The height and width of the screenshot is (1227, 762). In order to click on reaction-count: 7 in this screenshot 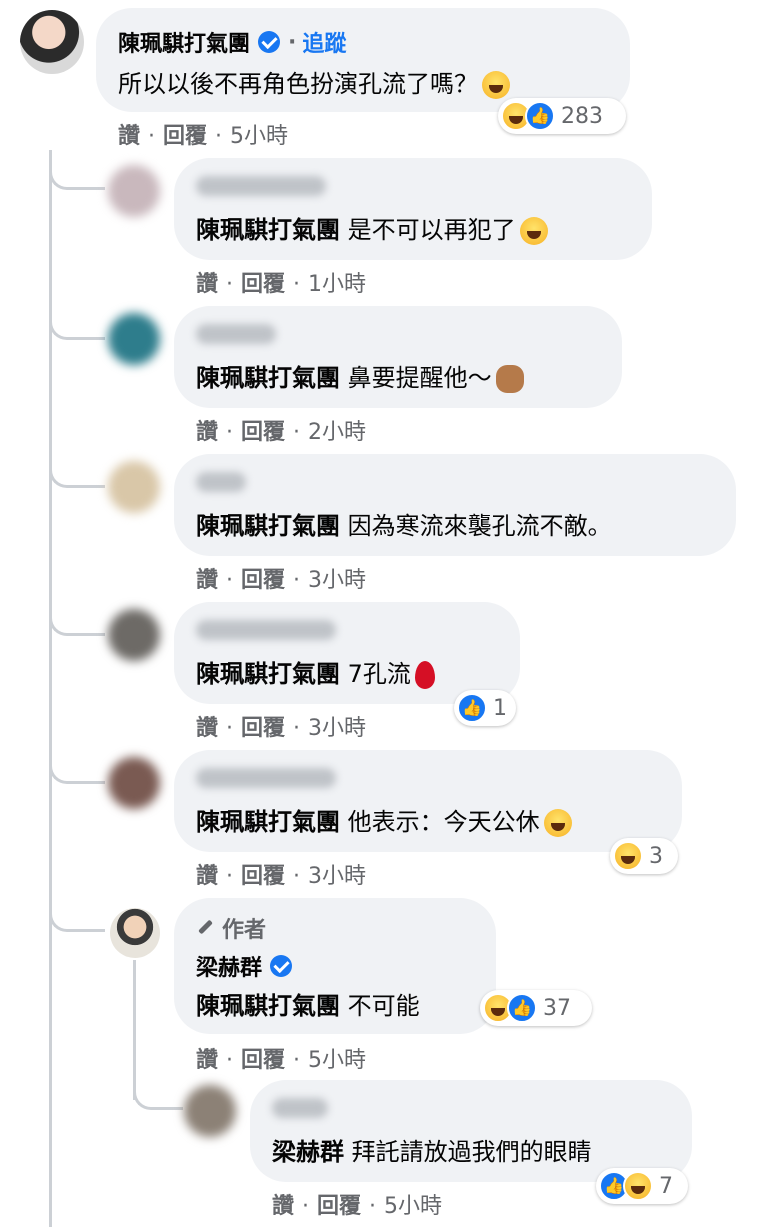, I will do `click(666, 1186)`.